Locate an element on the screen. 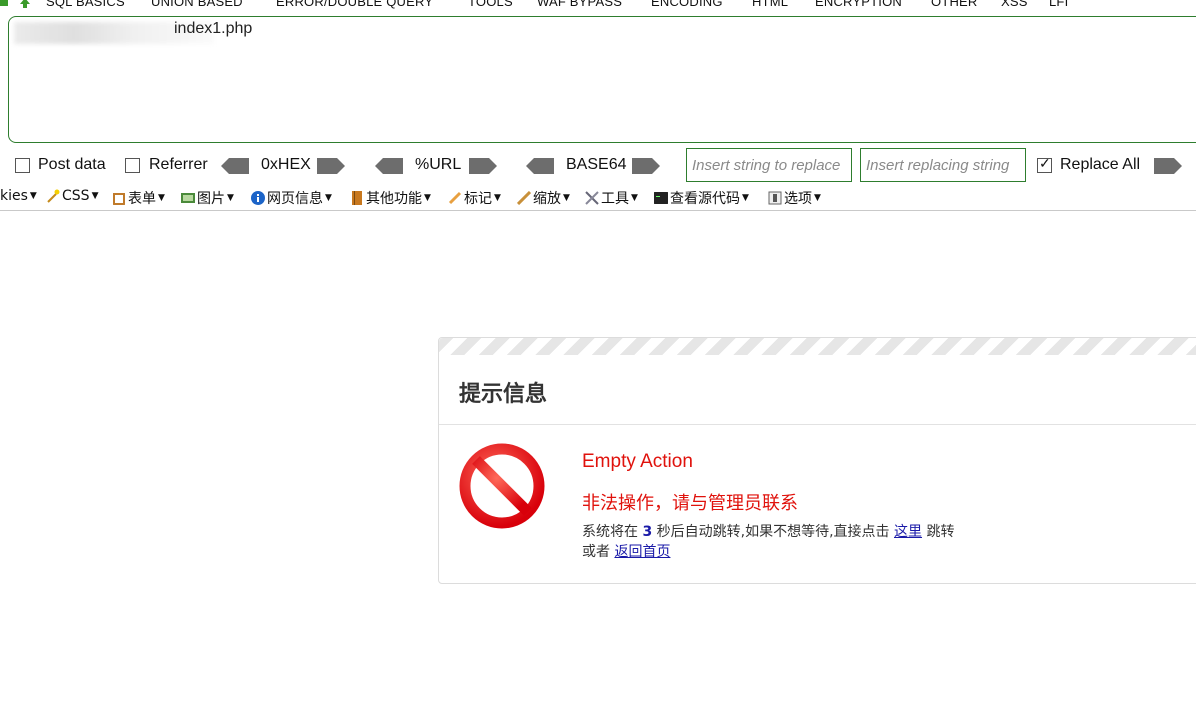 This screenshot has height=711, width=1196. menu-sql-basics: SQL BASICS is located at coordinates (88, 4).